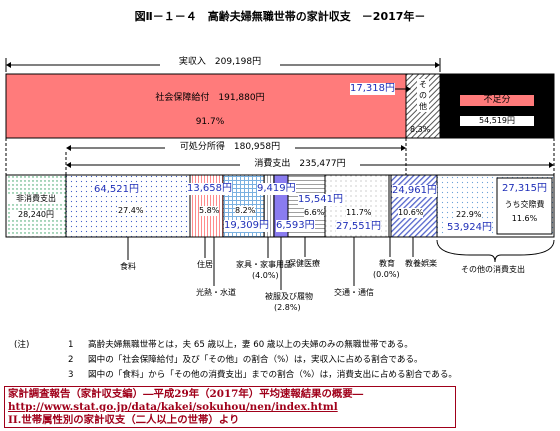 The width and height of the screenshot is (560, 431). Describe the element at coordinates (131, 211) in the screenshot. I see `food-pct: 27.4%` at that location.